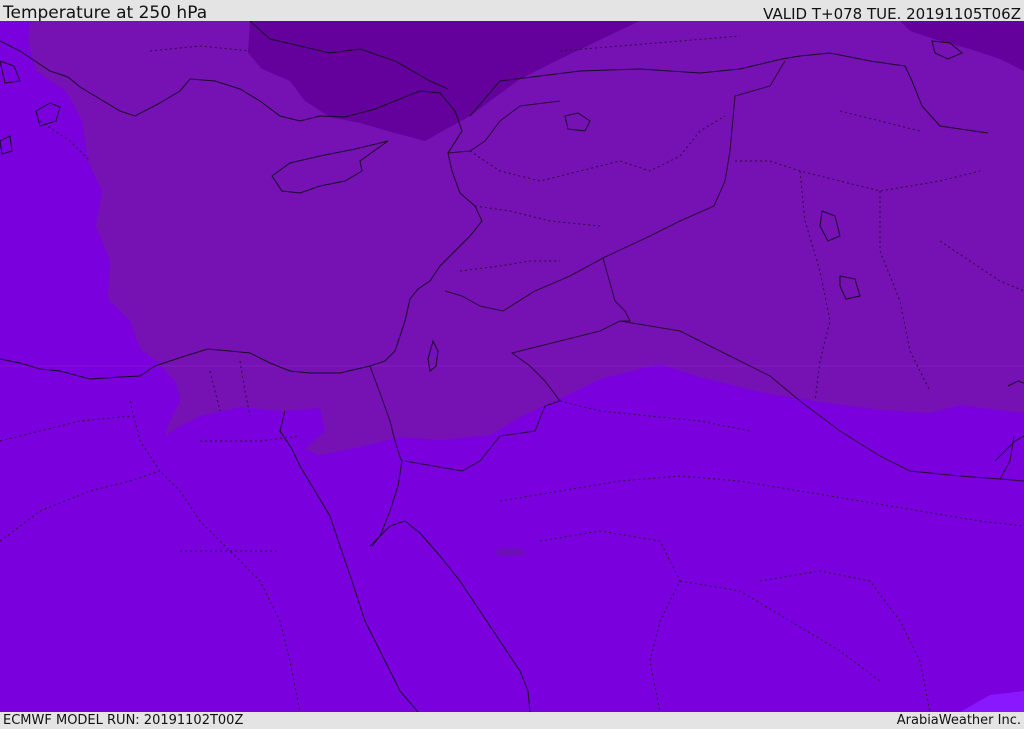  I want to click on model-run-label: ECMWF MODEL RUN: 20191102T00Z, so click(123, 720).